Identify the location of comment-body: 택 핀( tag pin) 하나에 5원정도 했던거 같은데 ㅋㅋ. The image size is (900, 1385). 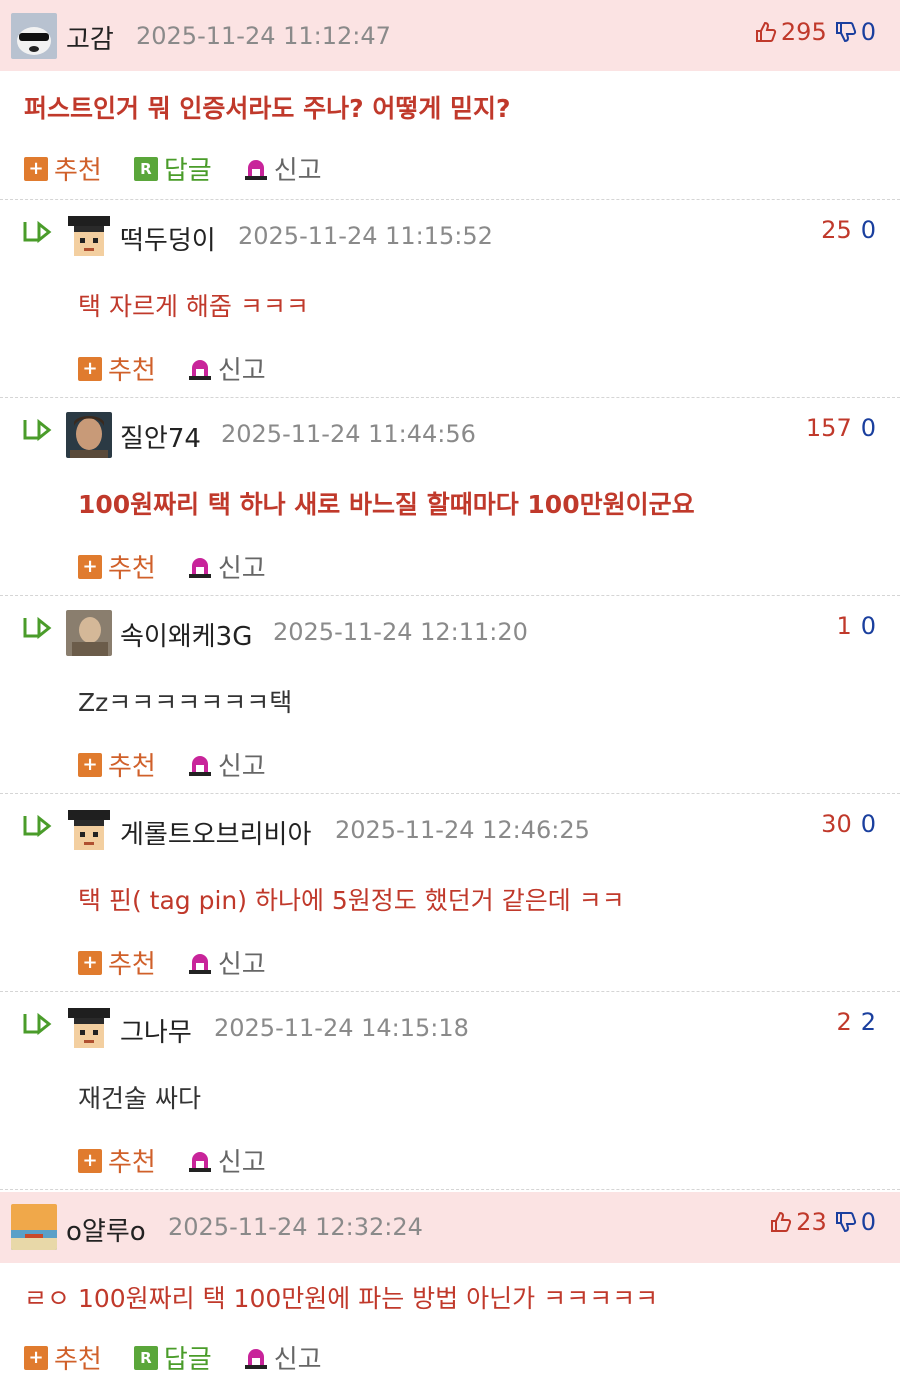
(351, 900).